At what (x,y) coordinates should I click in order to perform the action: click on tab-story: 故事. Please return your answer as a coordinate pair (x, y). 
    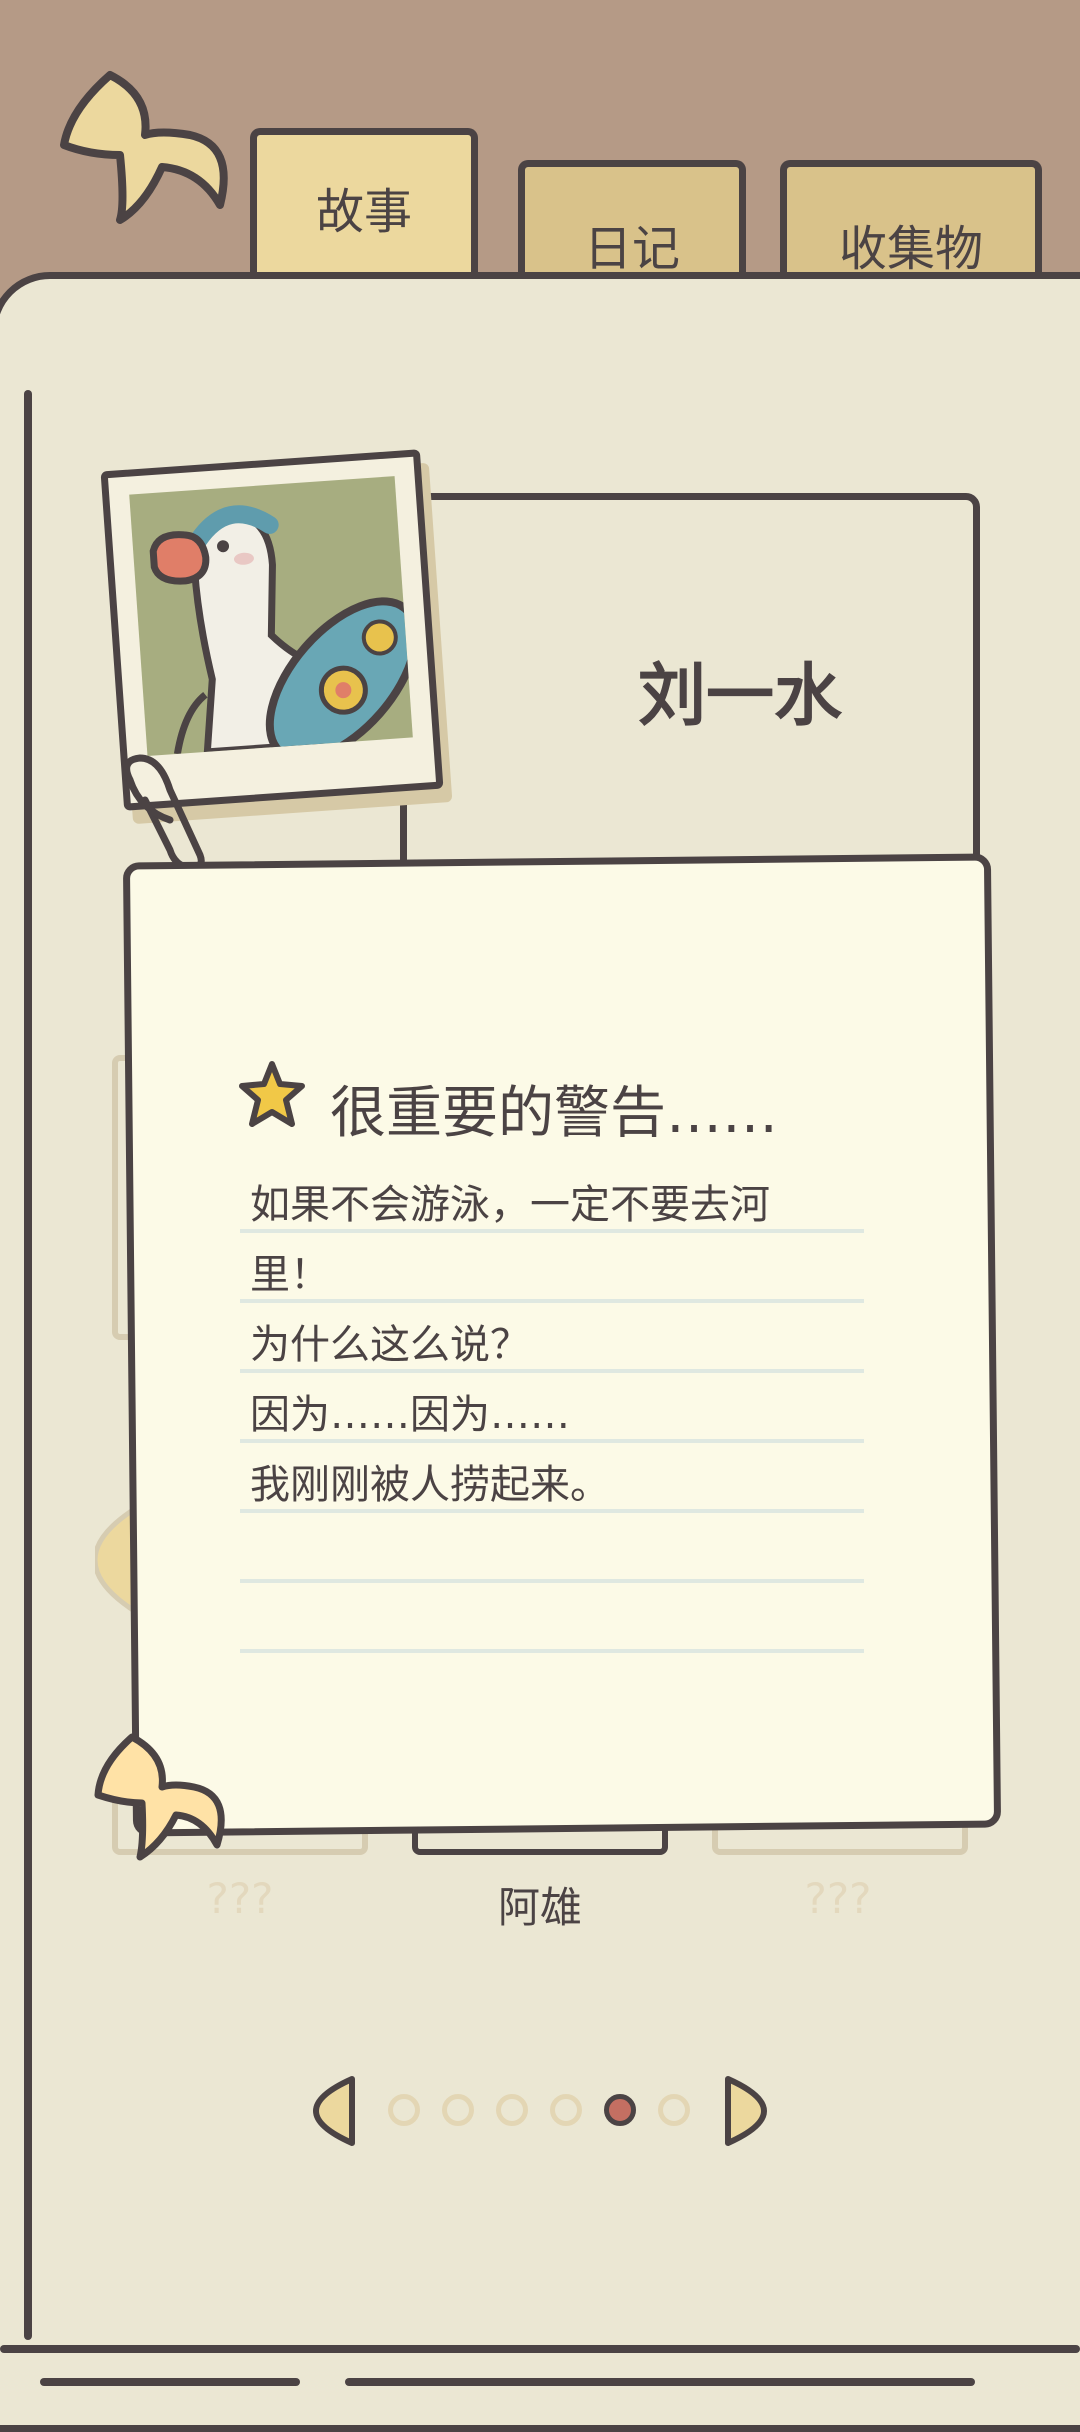
    Looking at the image, I should click on (364, 208).